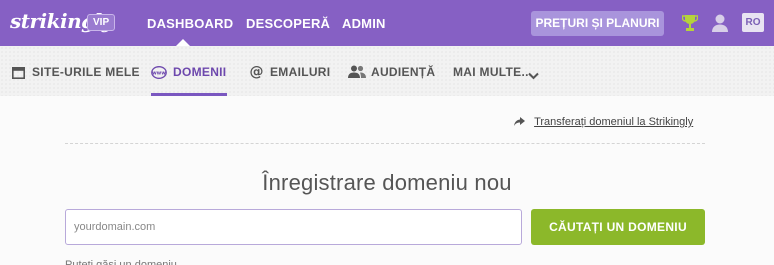 This screenshot has height=265, width=774. What do you see at coordinates (403, 72) in the screenshot?
I see `tab-audienta: AUDIENȚĂ` at bounding box center [403, 72].